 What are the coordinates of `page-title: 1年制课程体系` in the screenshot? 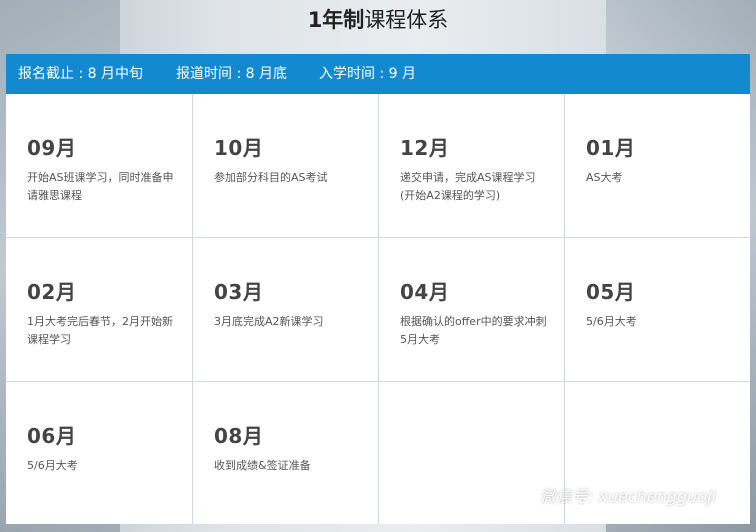 It's located at (378, 20).